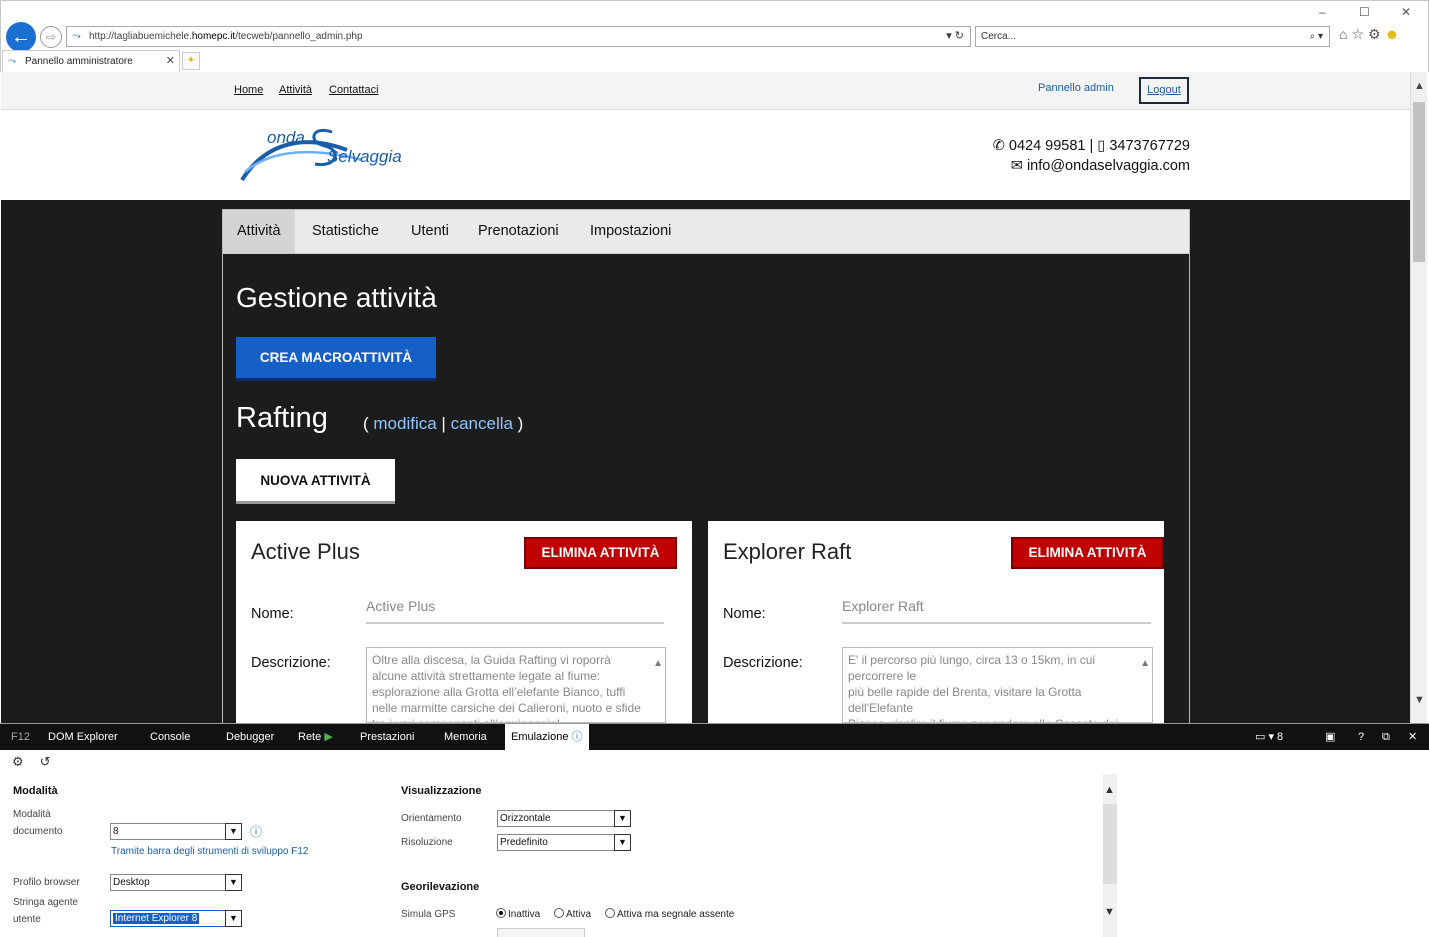 This screenshot has width=1429, height=937. I want to click on help-icon: ?, so click(1361, 737).